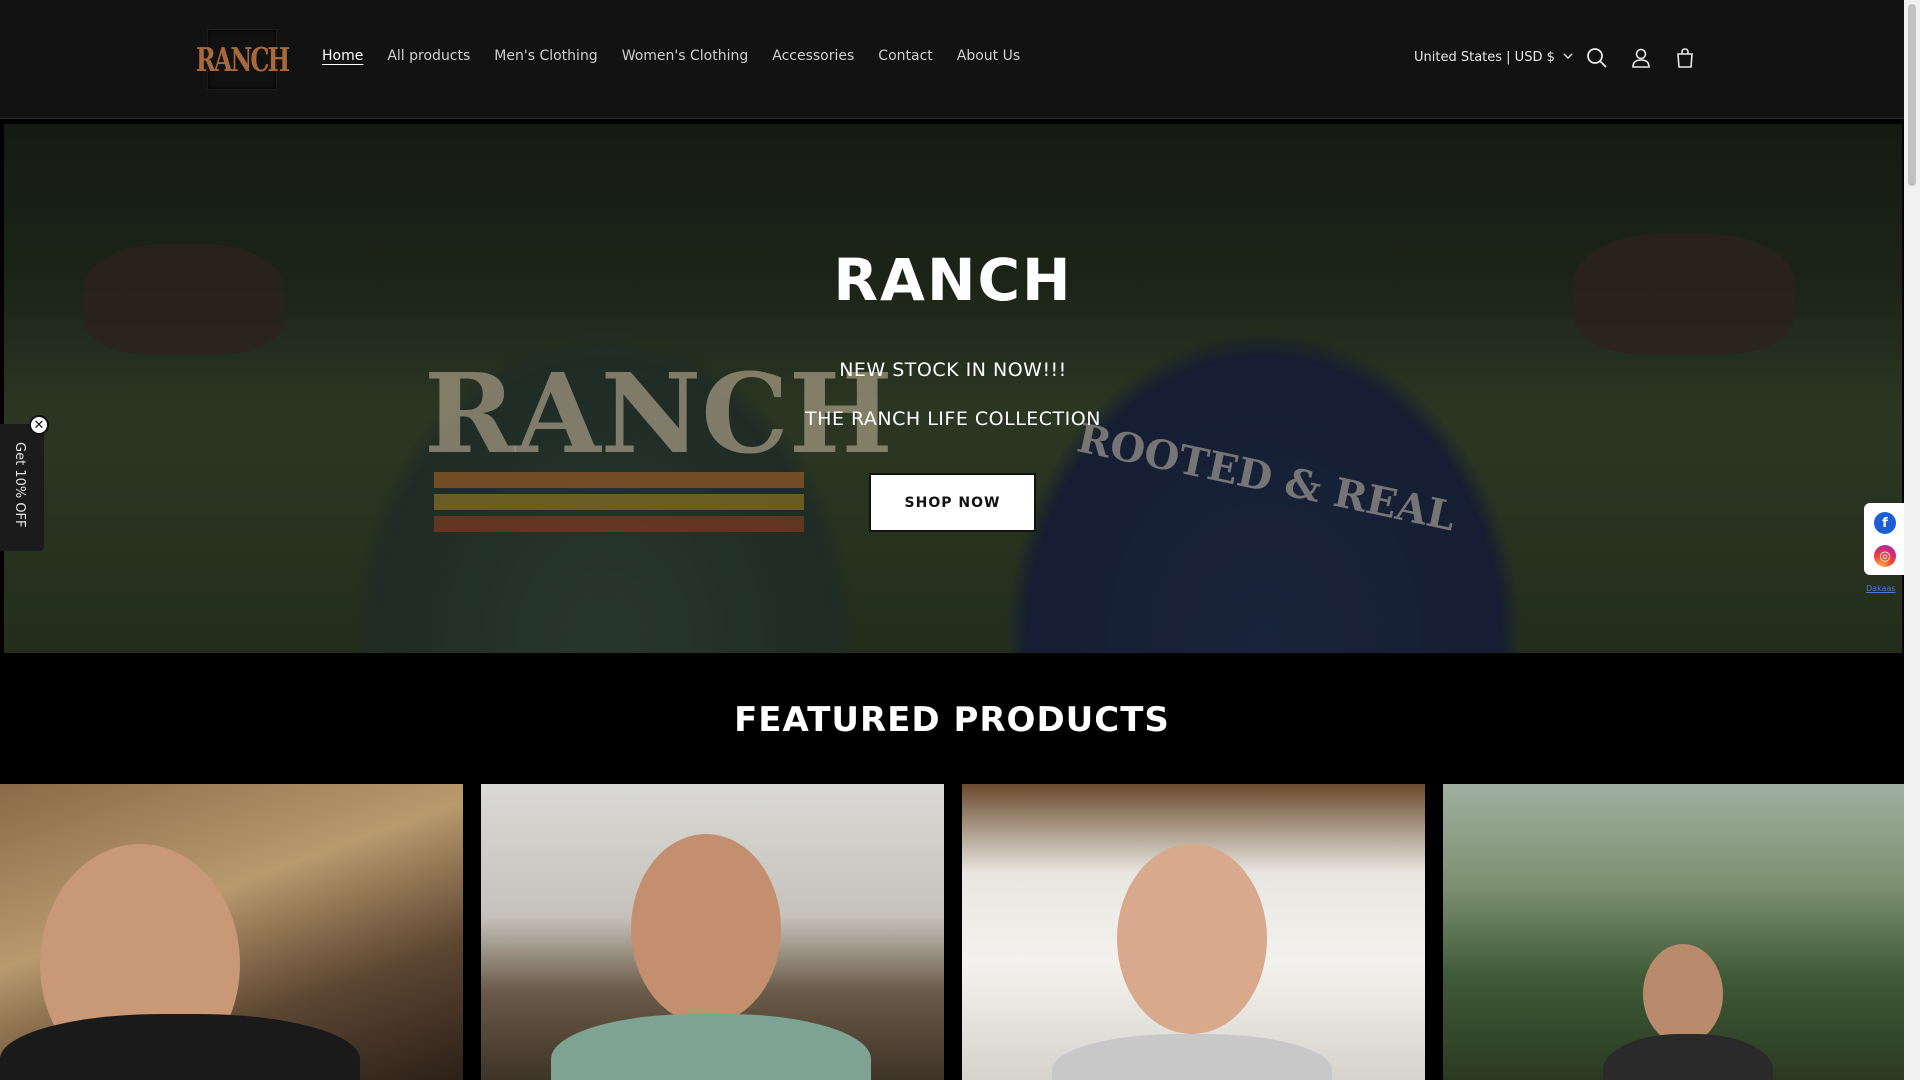 The image size is (1920, 1080). Describe the element at coordinates (1484, 57) in the screenshot. I see `country-selector-label: United States | USD $` at that location.